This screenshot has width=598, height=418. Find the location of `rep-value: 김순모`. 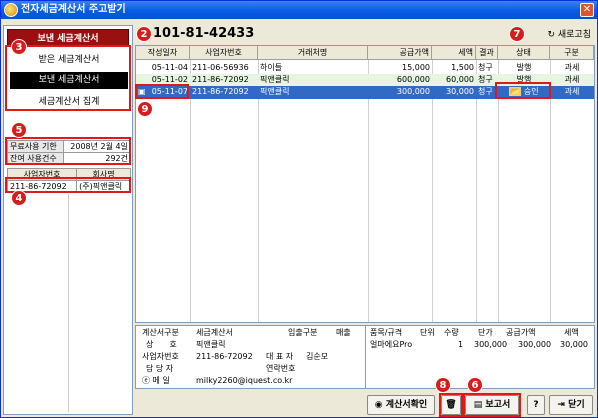

rep-value: 김순모 is located at coordinates (317, 356).